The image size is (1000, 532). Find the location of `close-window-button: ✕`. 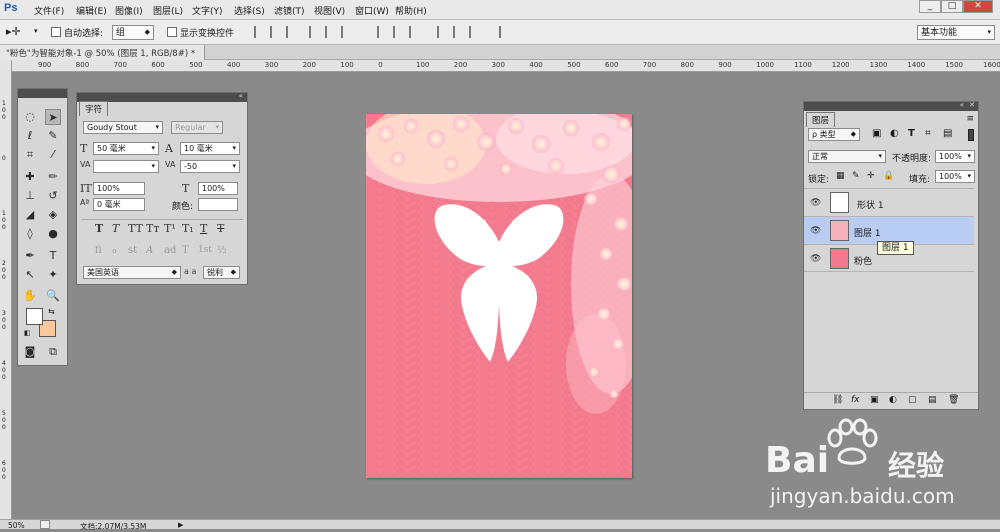

close-window-button: ✕ is located at coordinates (978, 6).